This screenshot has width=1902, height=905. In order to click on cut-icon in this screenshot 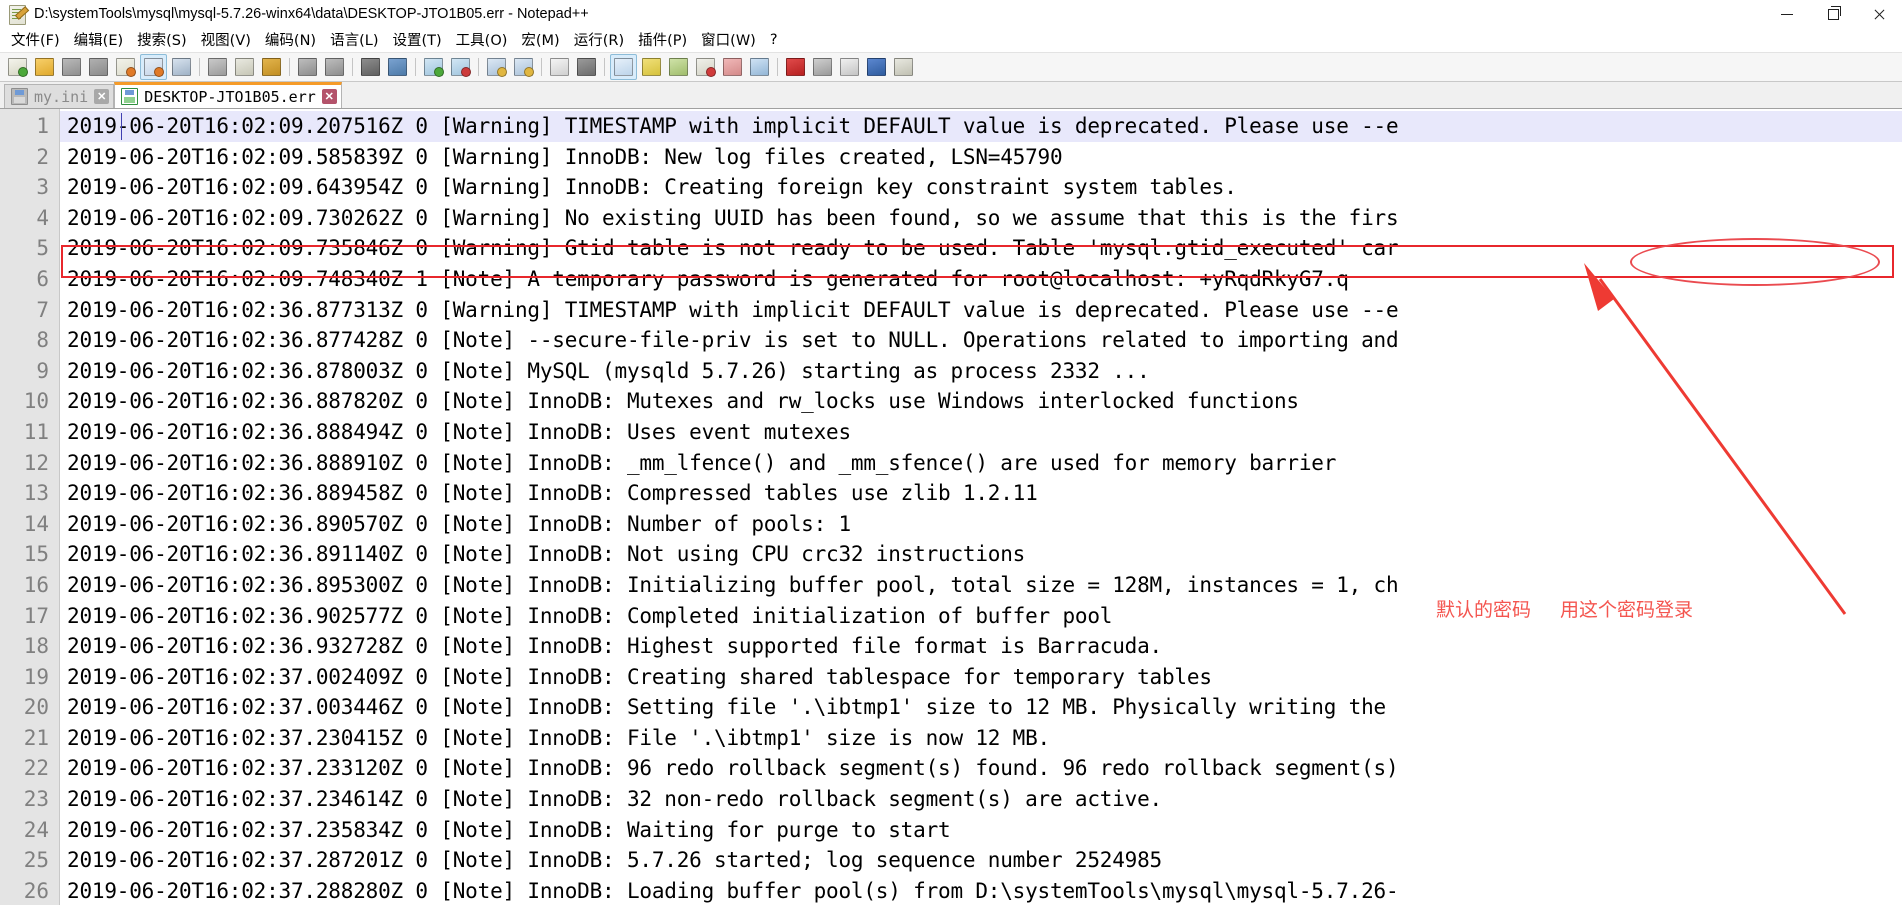, I will do `click(217, 67)`.